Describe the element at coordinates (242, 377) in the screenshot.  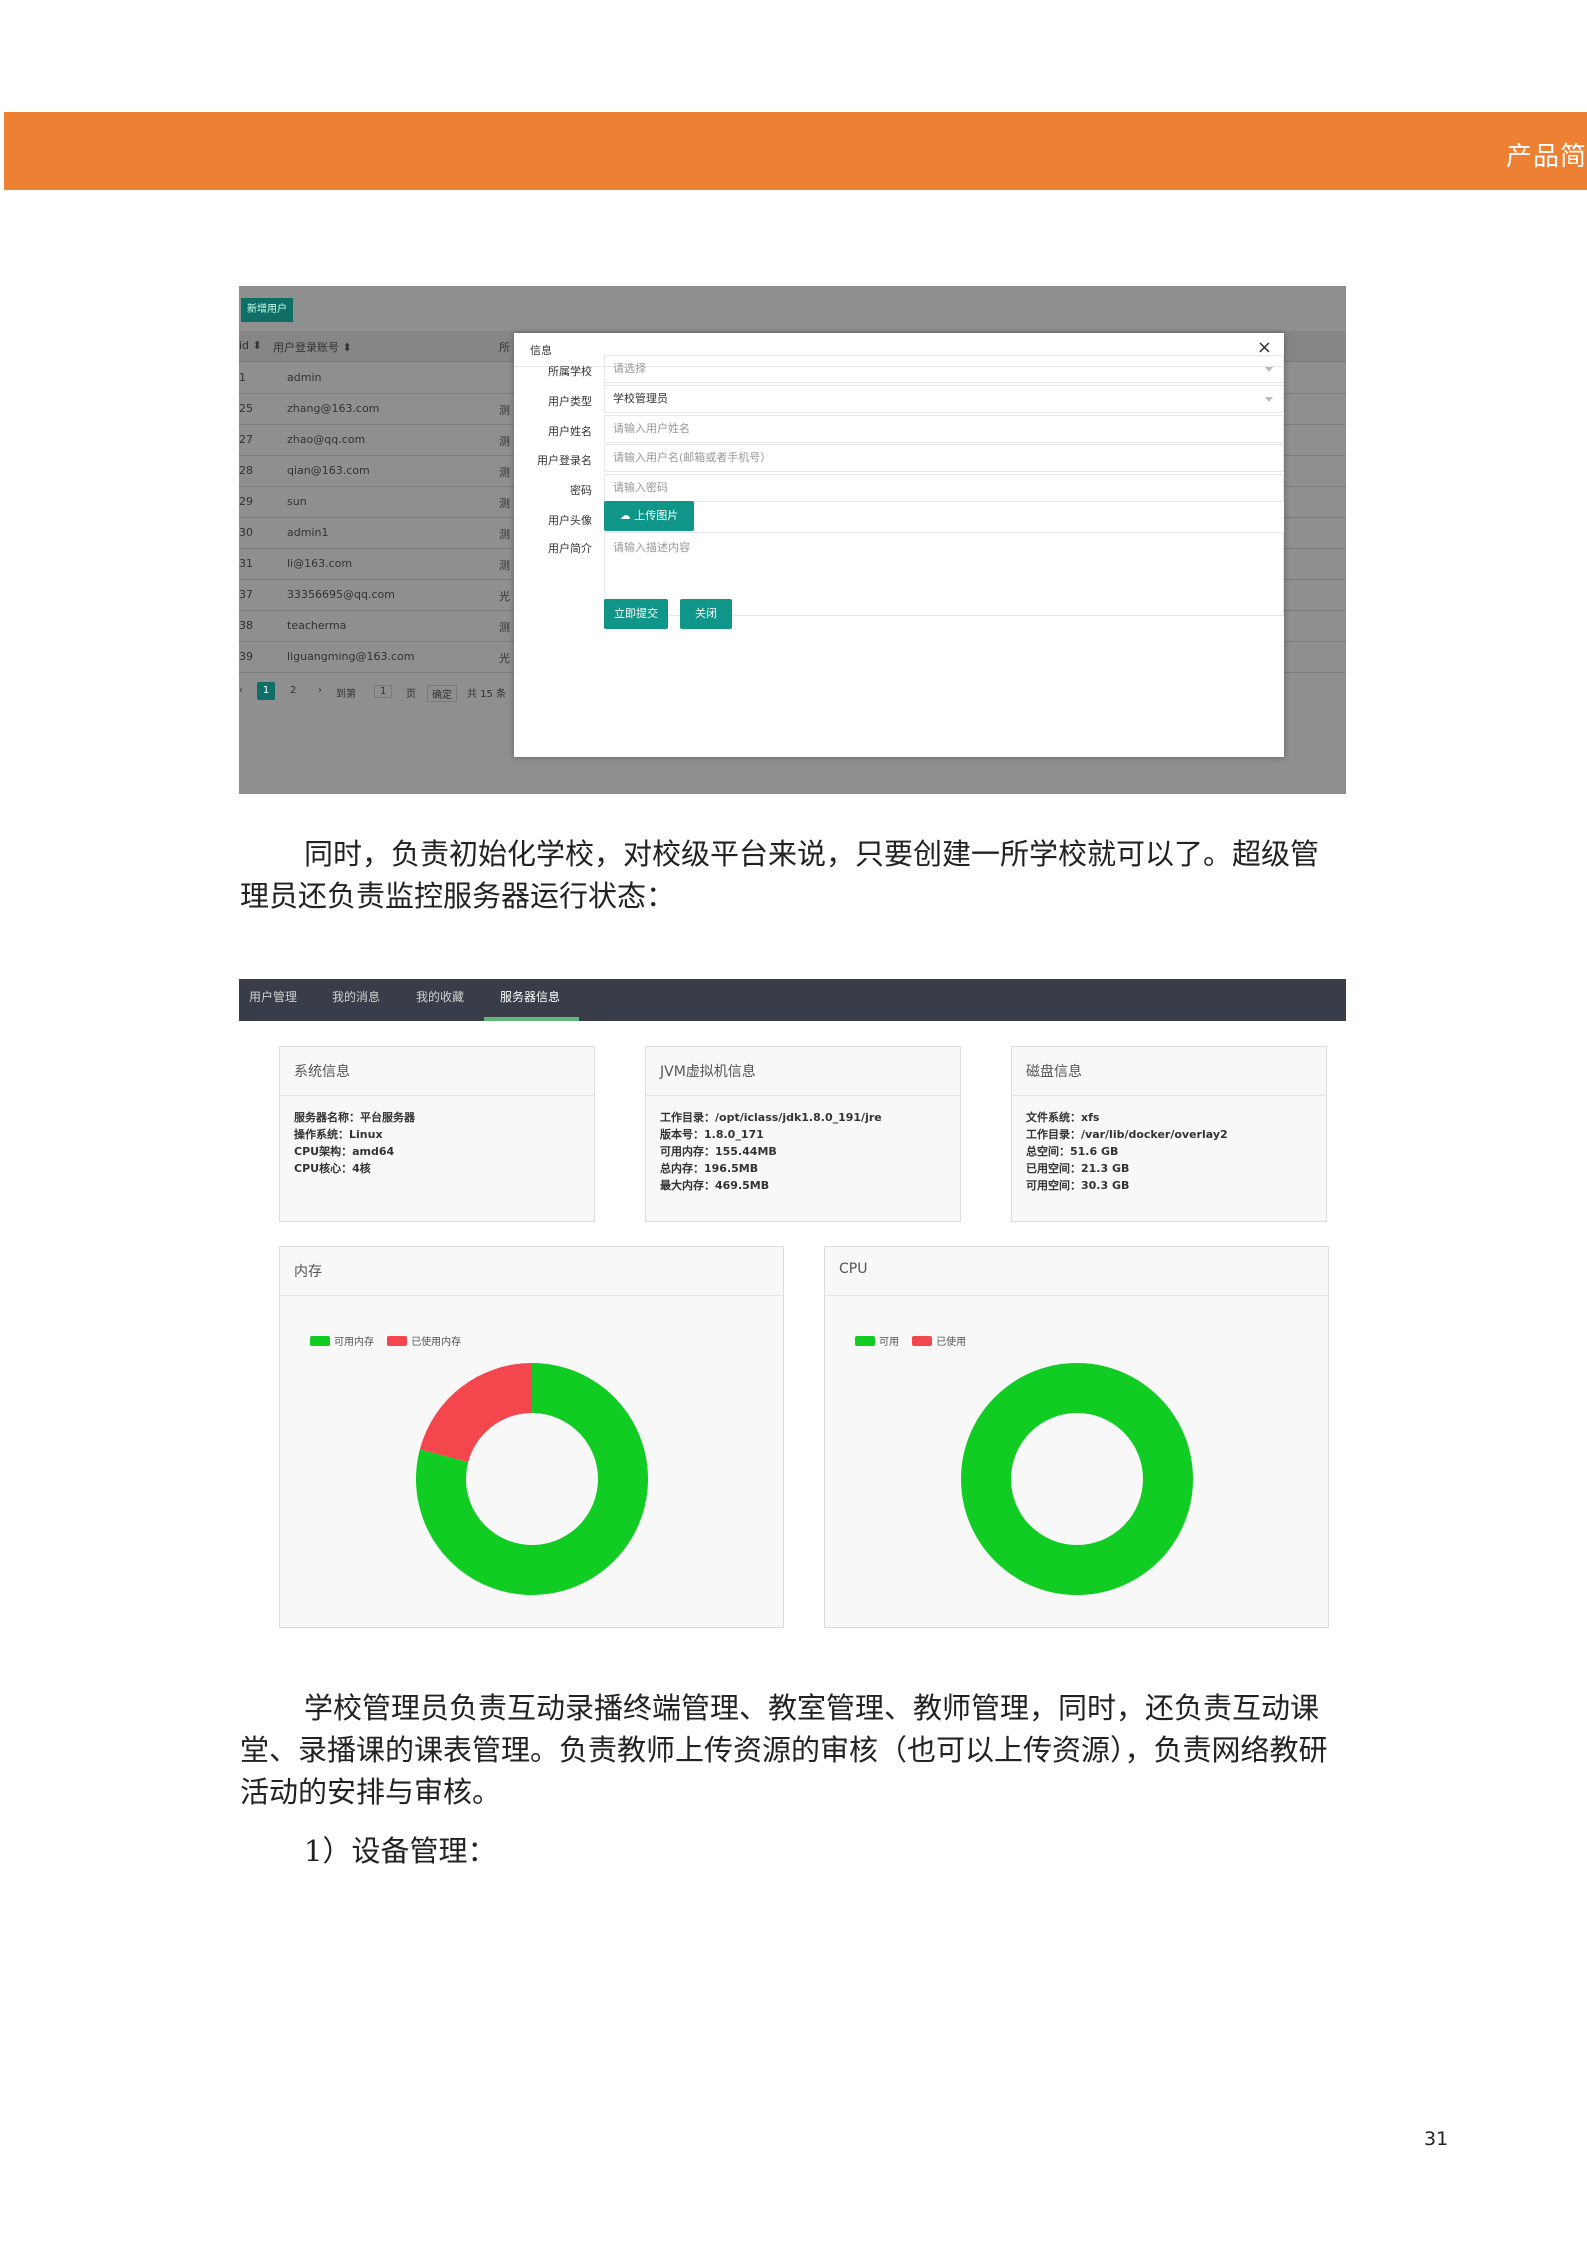
I see `cell-id: 1` at that location.